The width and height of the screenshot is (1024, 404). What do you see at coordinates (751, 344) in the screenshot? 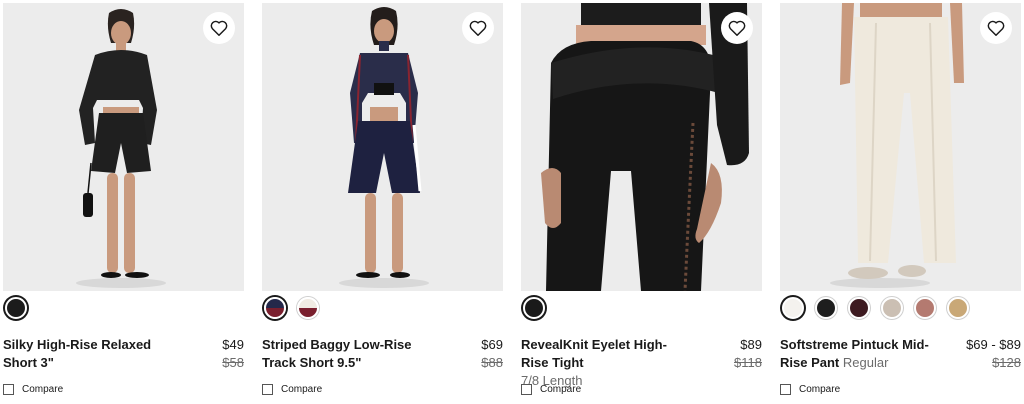
I see `sale-price: $89` at bounding box center [751, 344].